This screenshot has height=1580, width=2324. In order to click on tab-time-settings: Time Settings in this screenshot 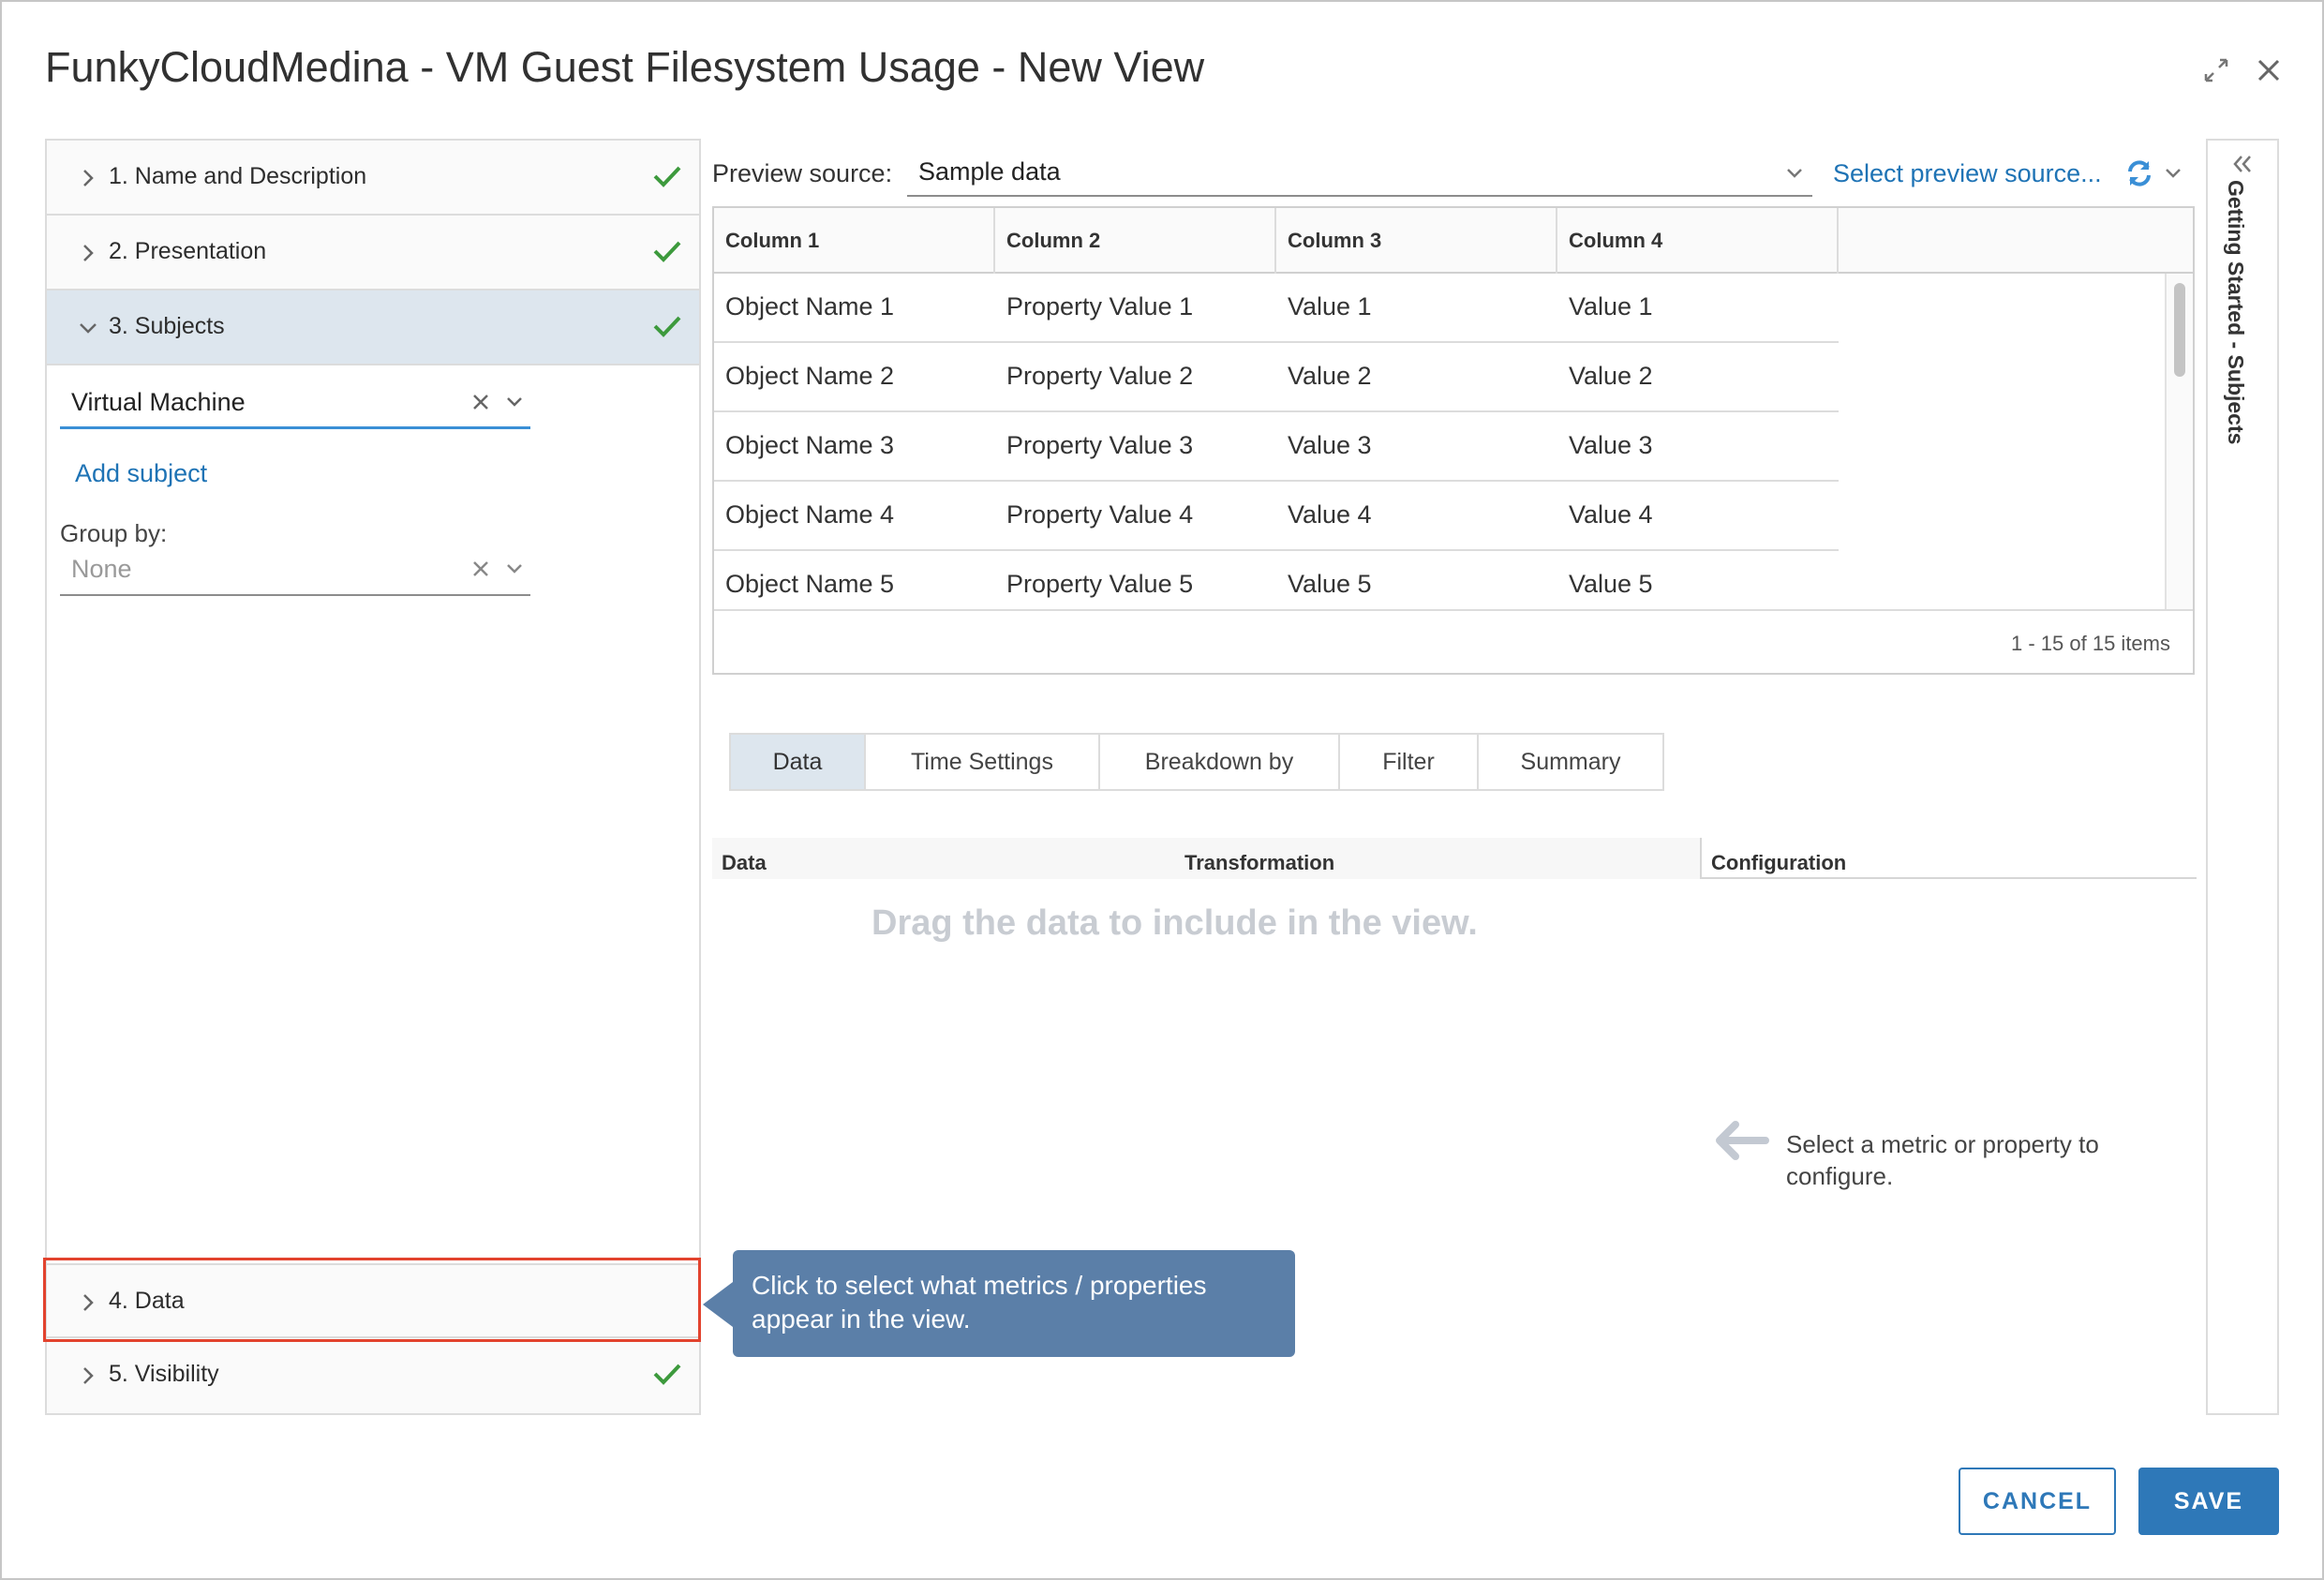, I will do `click(983, 762)`.